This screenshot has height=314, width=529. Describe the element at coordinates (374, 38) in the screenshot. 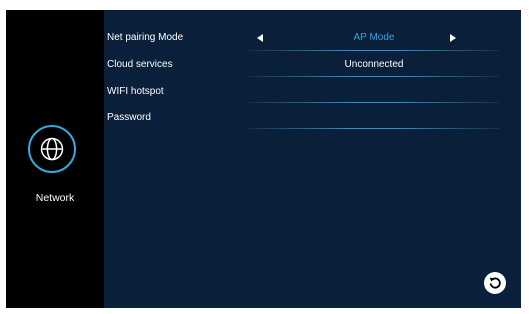

I see `net-pairing-mode-value: AP Mode` at that location.